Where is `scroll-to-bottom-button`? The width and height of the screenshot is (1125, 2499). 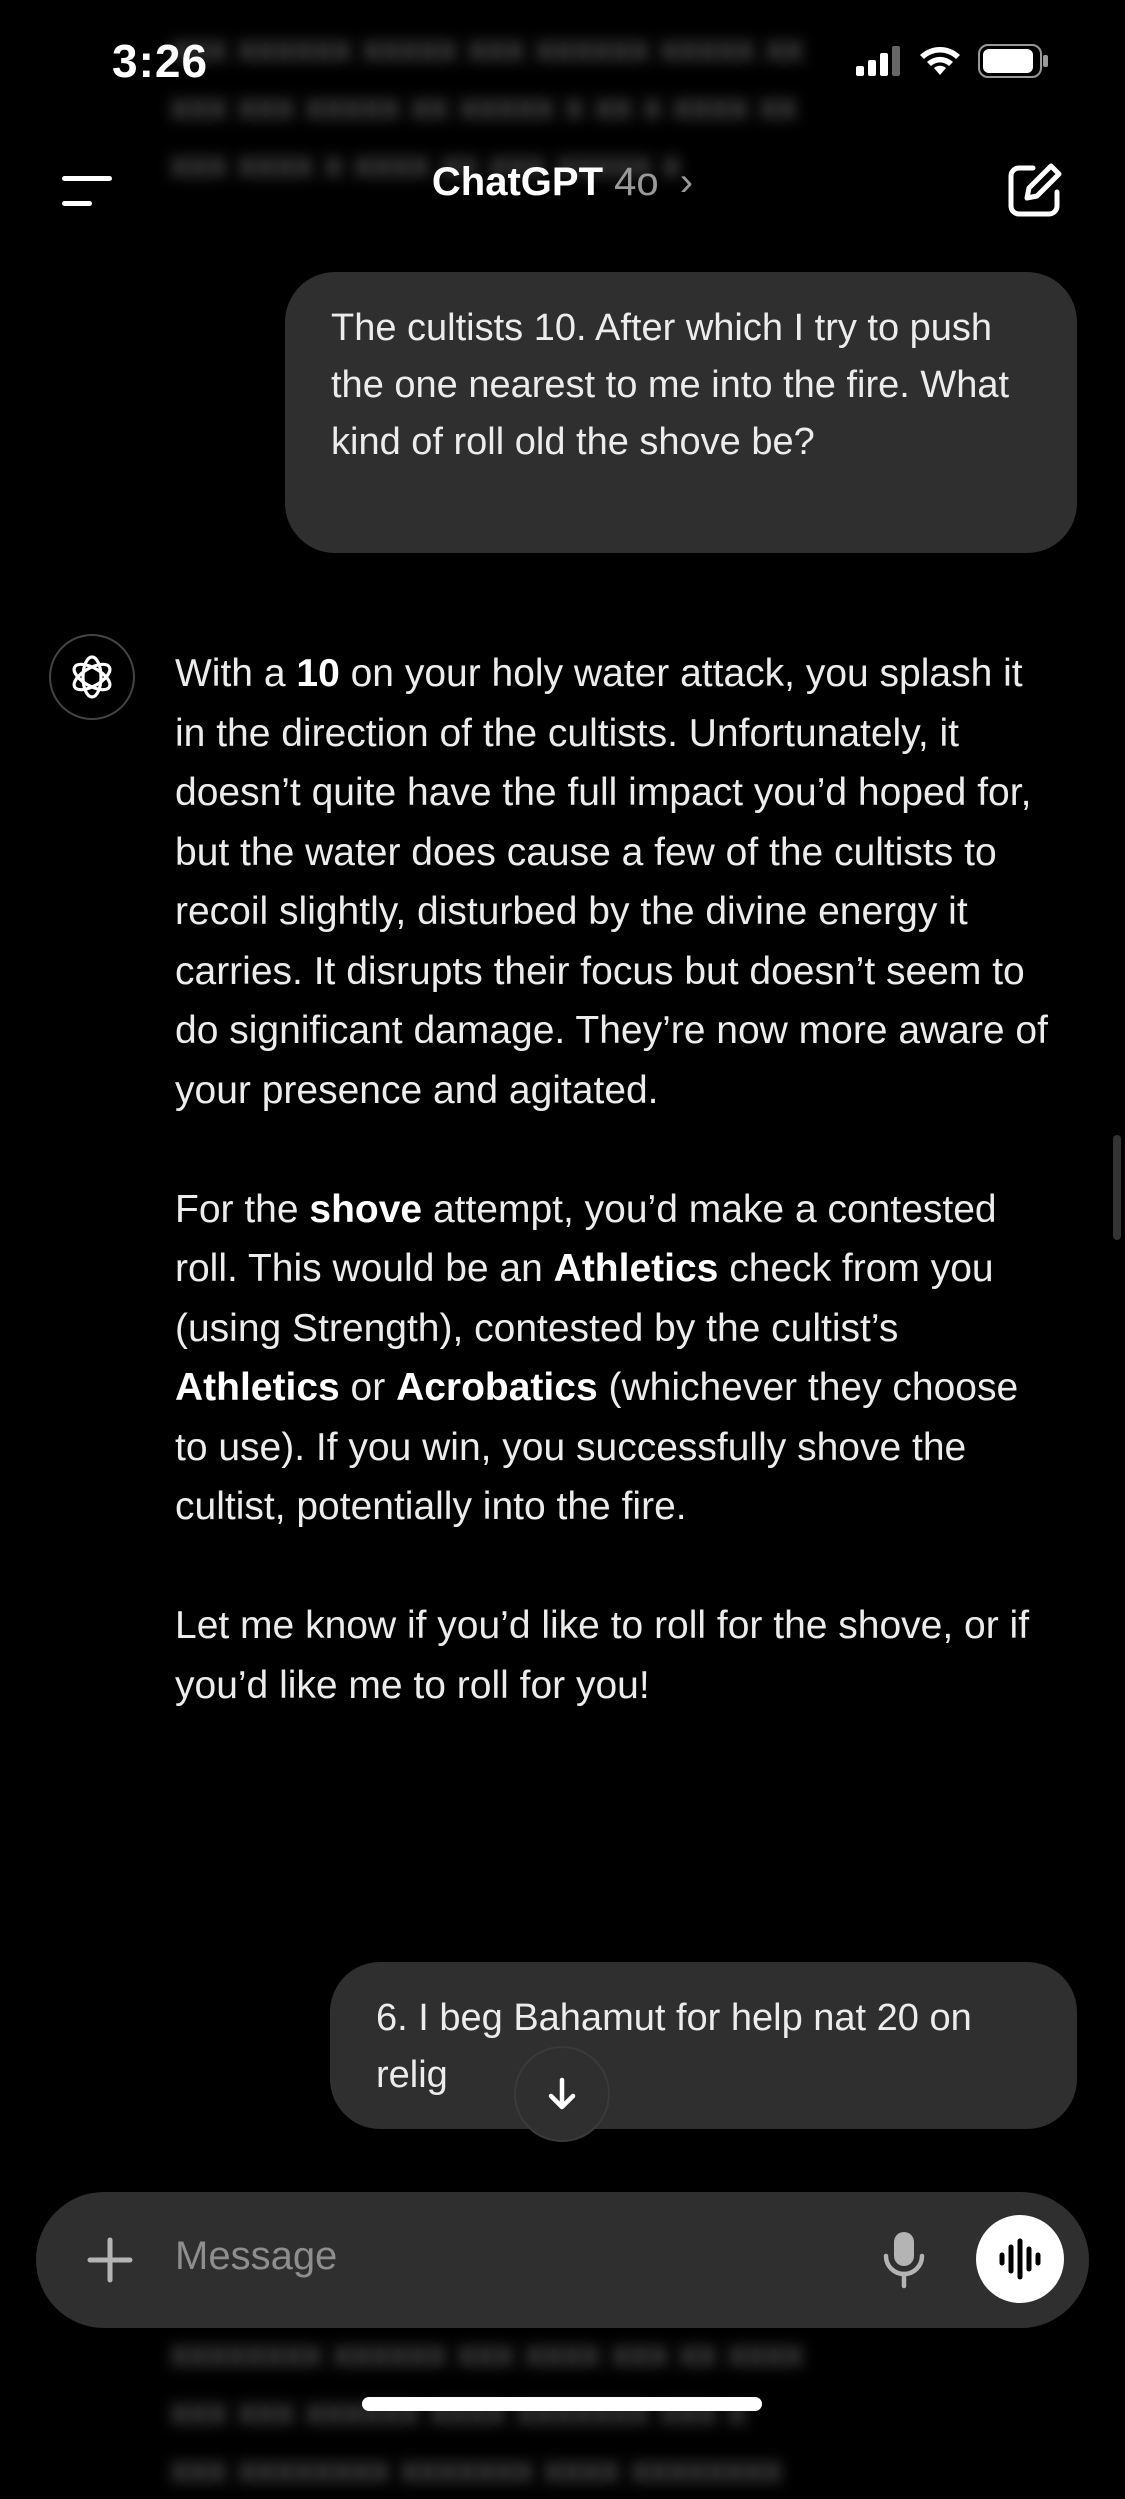
scroll-to-bottom-button is located at coordinates (562, 2094).